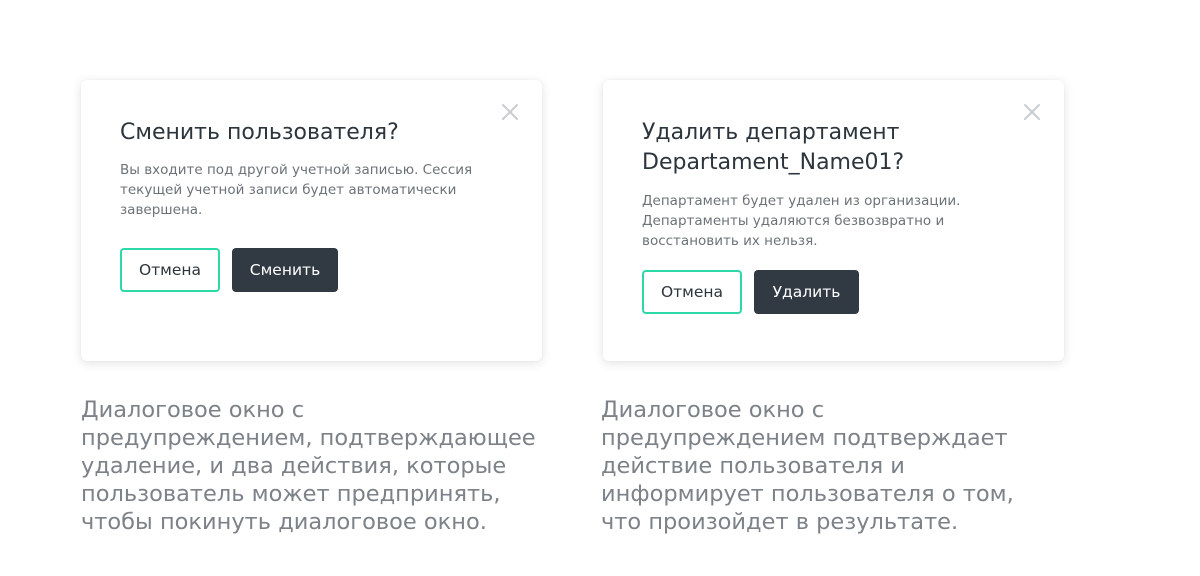 Image resolution: width=1200 pixels, height=576 pixels. What do you see at coordinates (806, 292) in the screenshot?
I see `delete-button: Удалить` at bounding box center [806, 292].